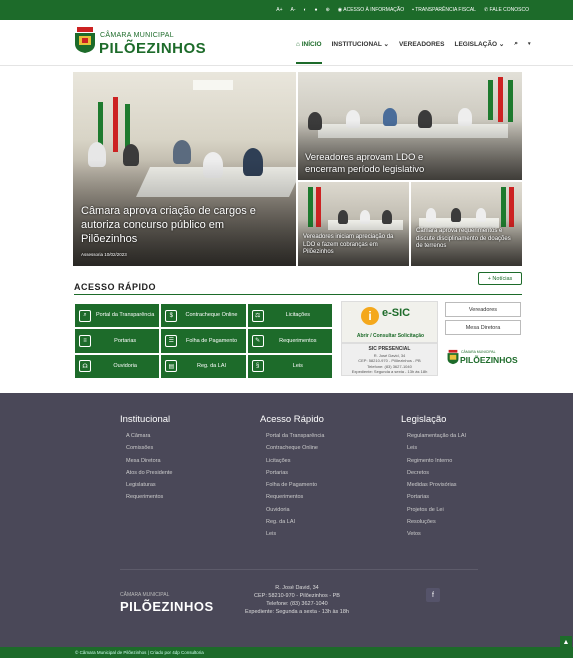 This screenshot has width=573, height=658. Describe the element at coordinates (257, 366) in the screenshot. I see `law-icon: §` at that location.